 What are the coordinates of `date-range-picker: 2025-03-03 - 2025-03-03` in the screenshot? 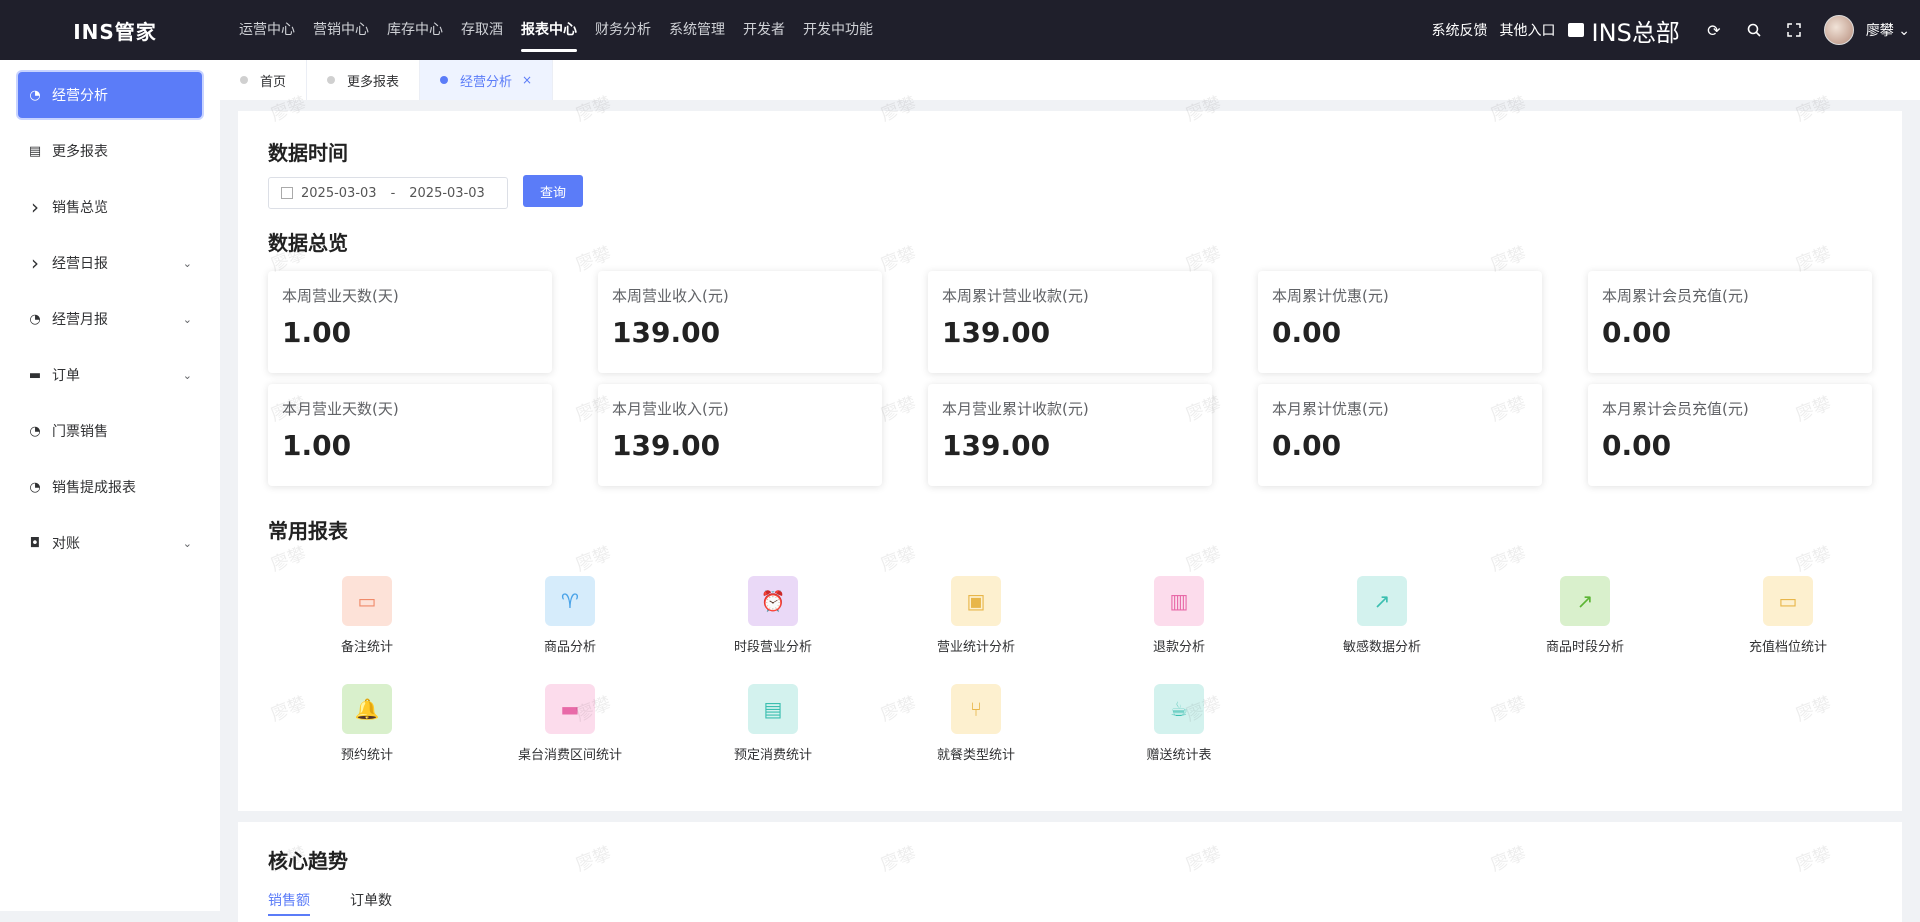 It's located at (388, 193).